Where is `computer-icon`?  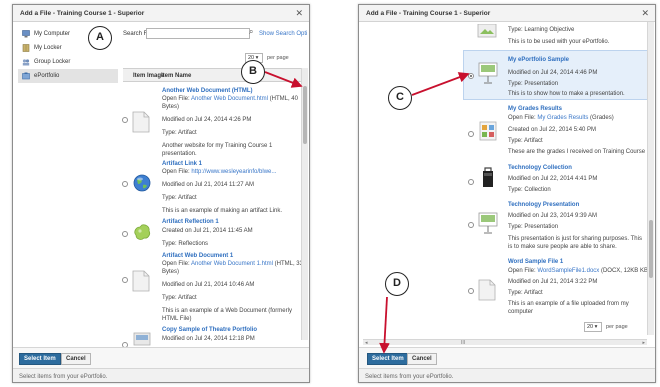 computer-icon is located at coordinates (26, 34).